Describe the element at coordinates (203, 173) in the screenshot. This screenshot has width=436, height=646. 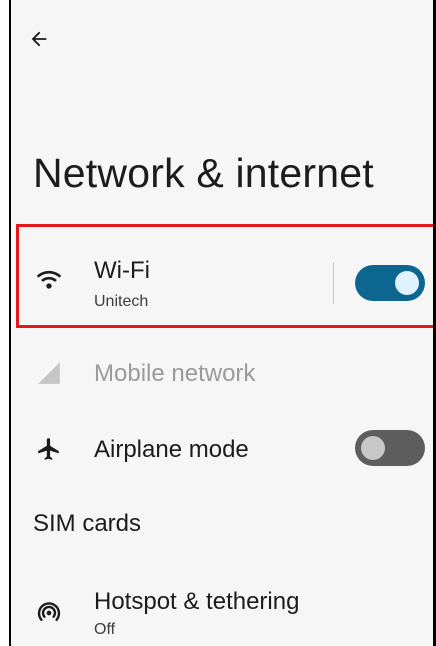
I see `page-title: Network & internet` at that location.